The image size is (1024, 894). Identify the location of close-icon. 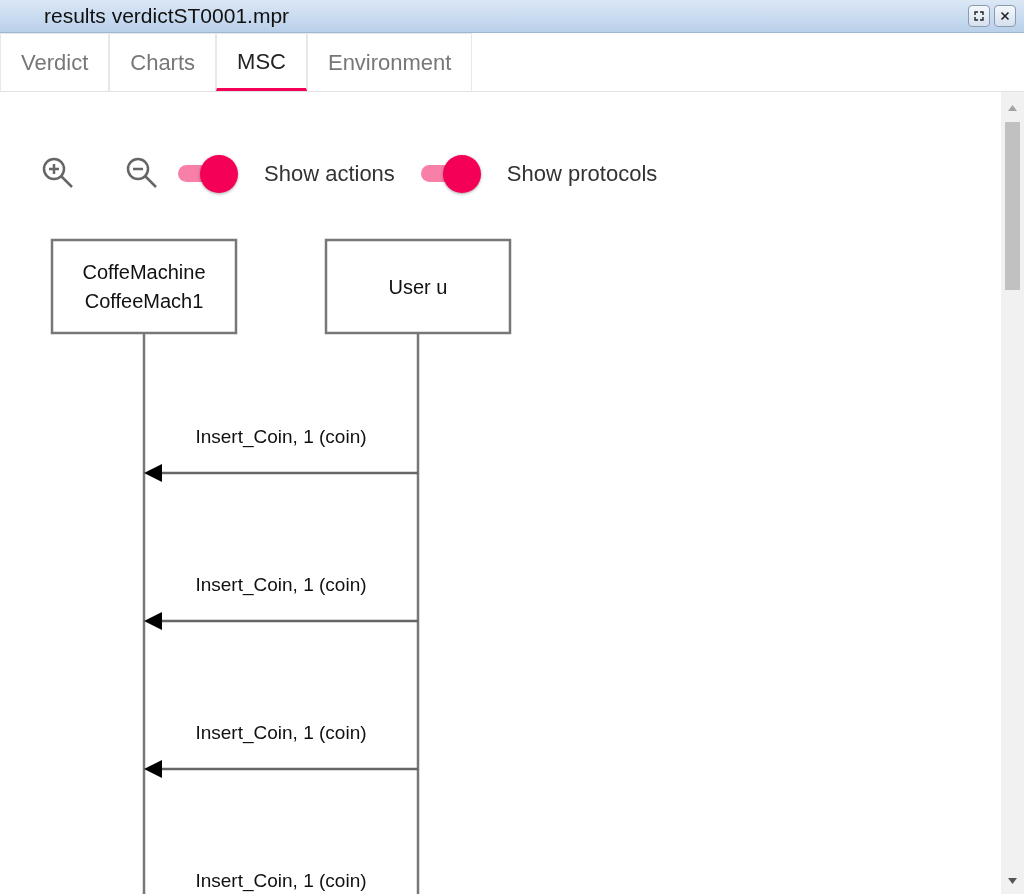
(1005, 16).